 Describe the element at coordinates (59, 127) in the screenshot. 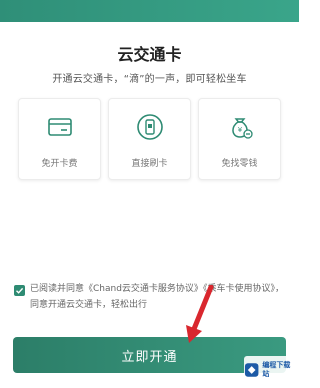

I see `card-icon` at that location.